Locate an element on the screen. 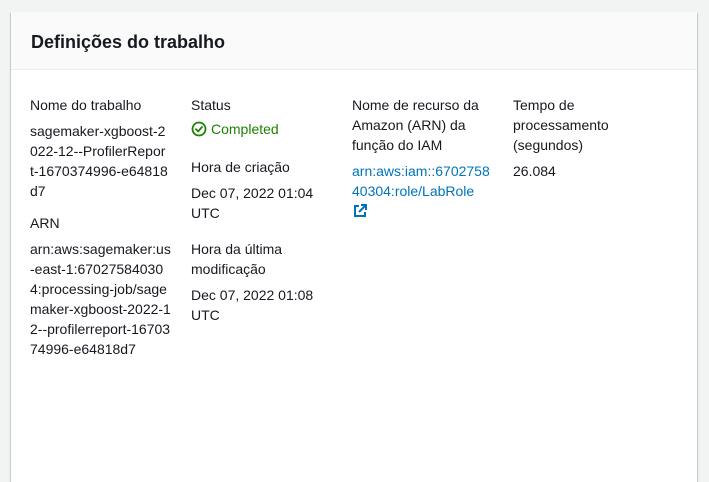 The image size is (709, 482). arn-label: ARN is located at coordinates (45, 223).